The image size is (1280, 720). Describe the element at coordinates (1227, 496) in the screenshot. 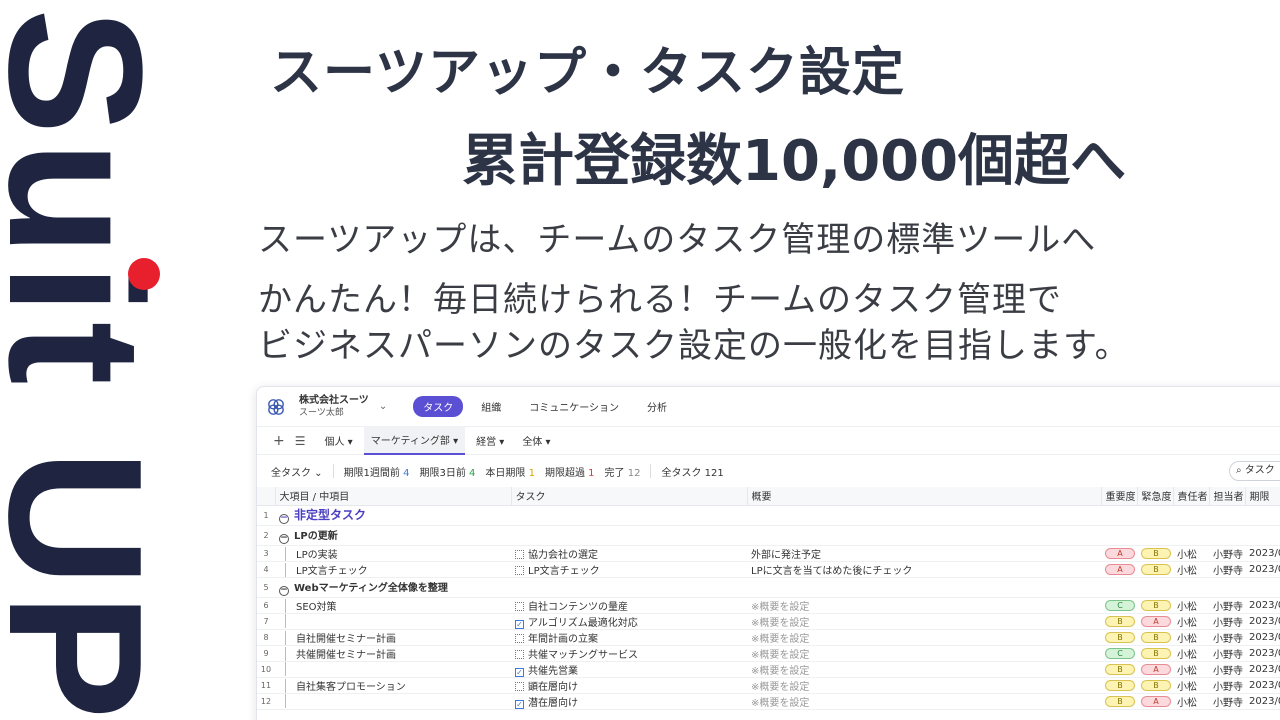

I see `column-header: 担当者` at that location.